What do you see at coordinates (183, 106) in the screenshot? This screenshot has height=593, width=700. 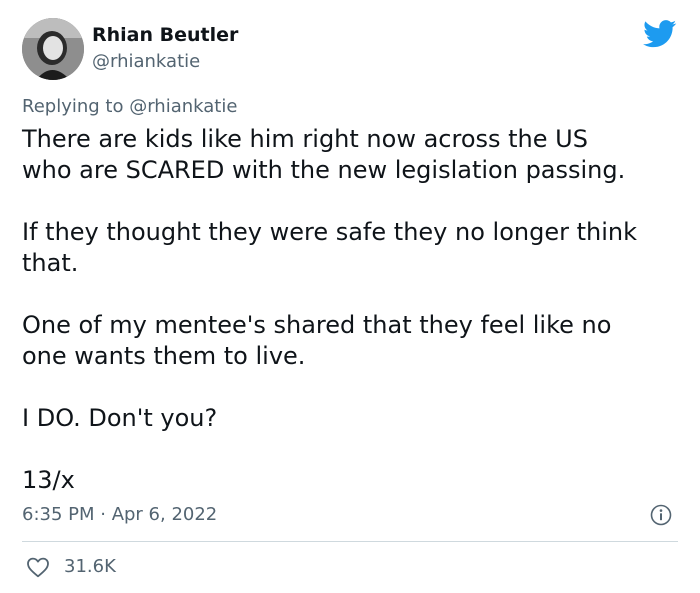 I see `reply-mention-link: @rhiankatie` at bounding box center [183, 106].